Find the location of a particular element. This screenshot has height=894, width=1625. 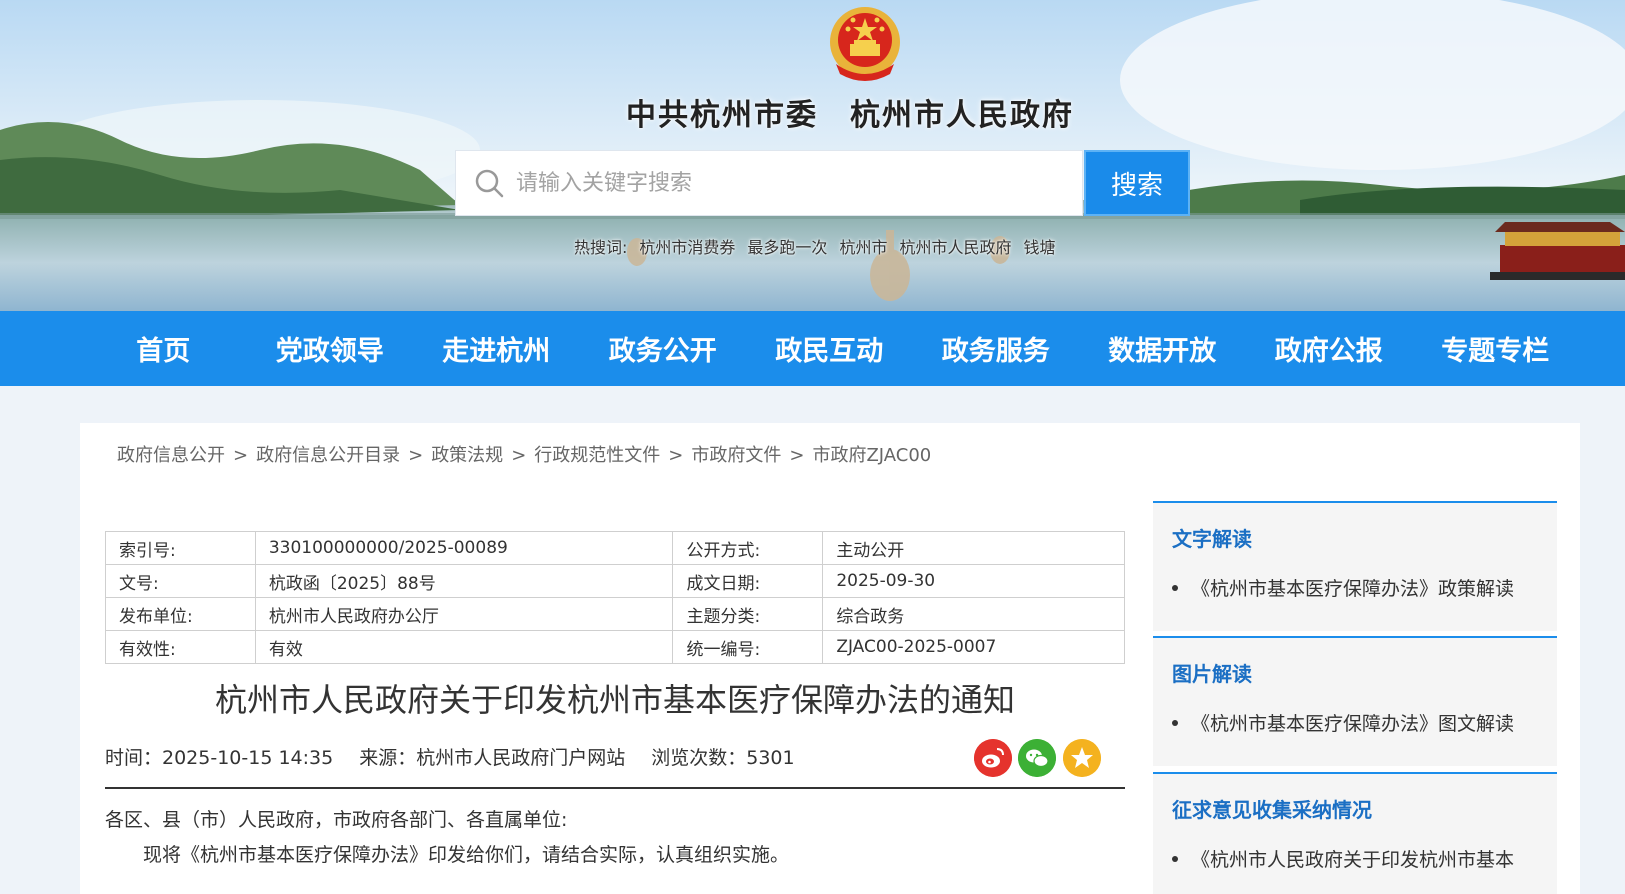

table-row: 索引号: 330100000000/2025-00089 公开方式: 主动公开 is located at coordinates (615, 548).